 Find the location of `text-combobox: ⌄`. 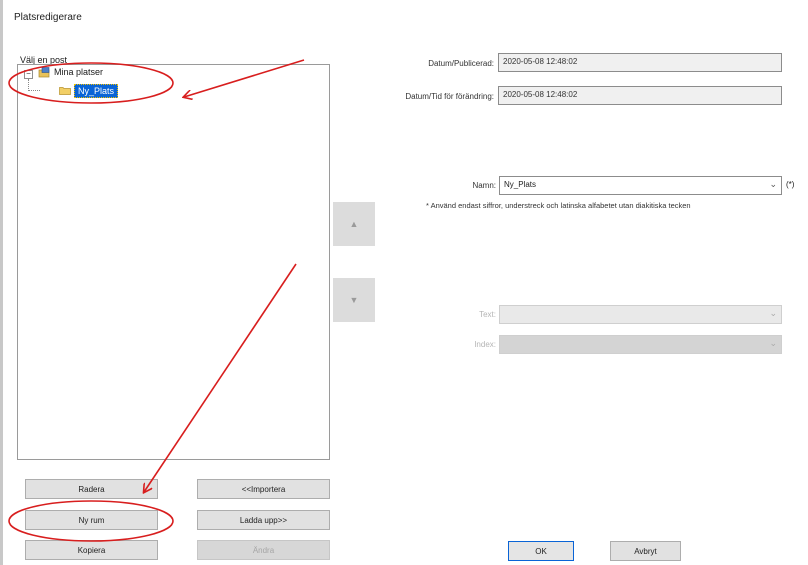

text-combobox: ⌄ is located at coordinates (640, 314).